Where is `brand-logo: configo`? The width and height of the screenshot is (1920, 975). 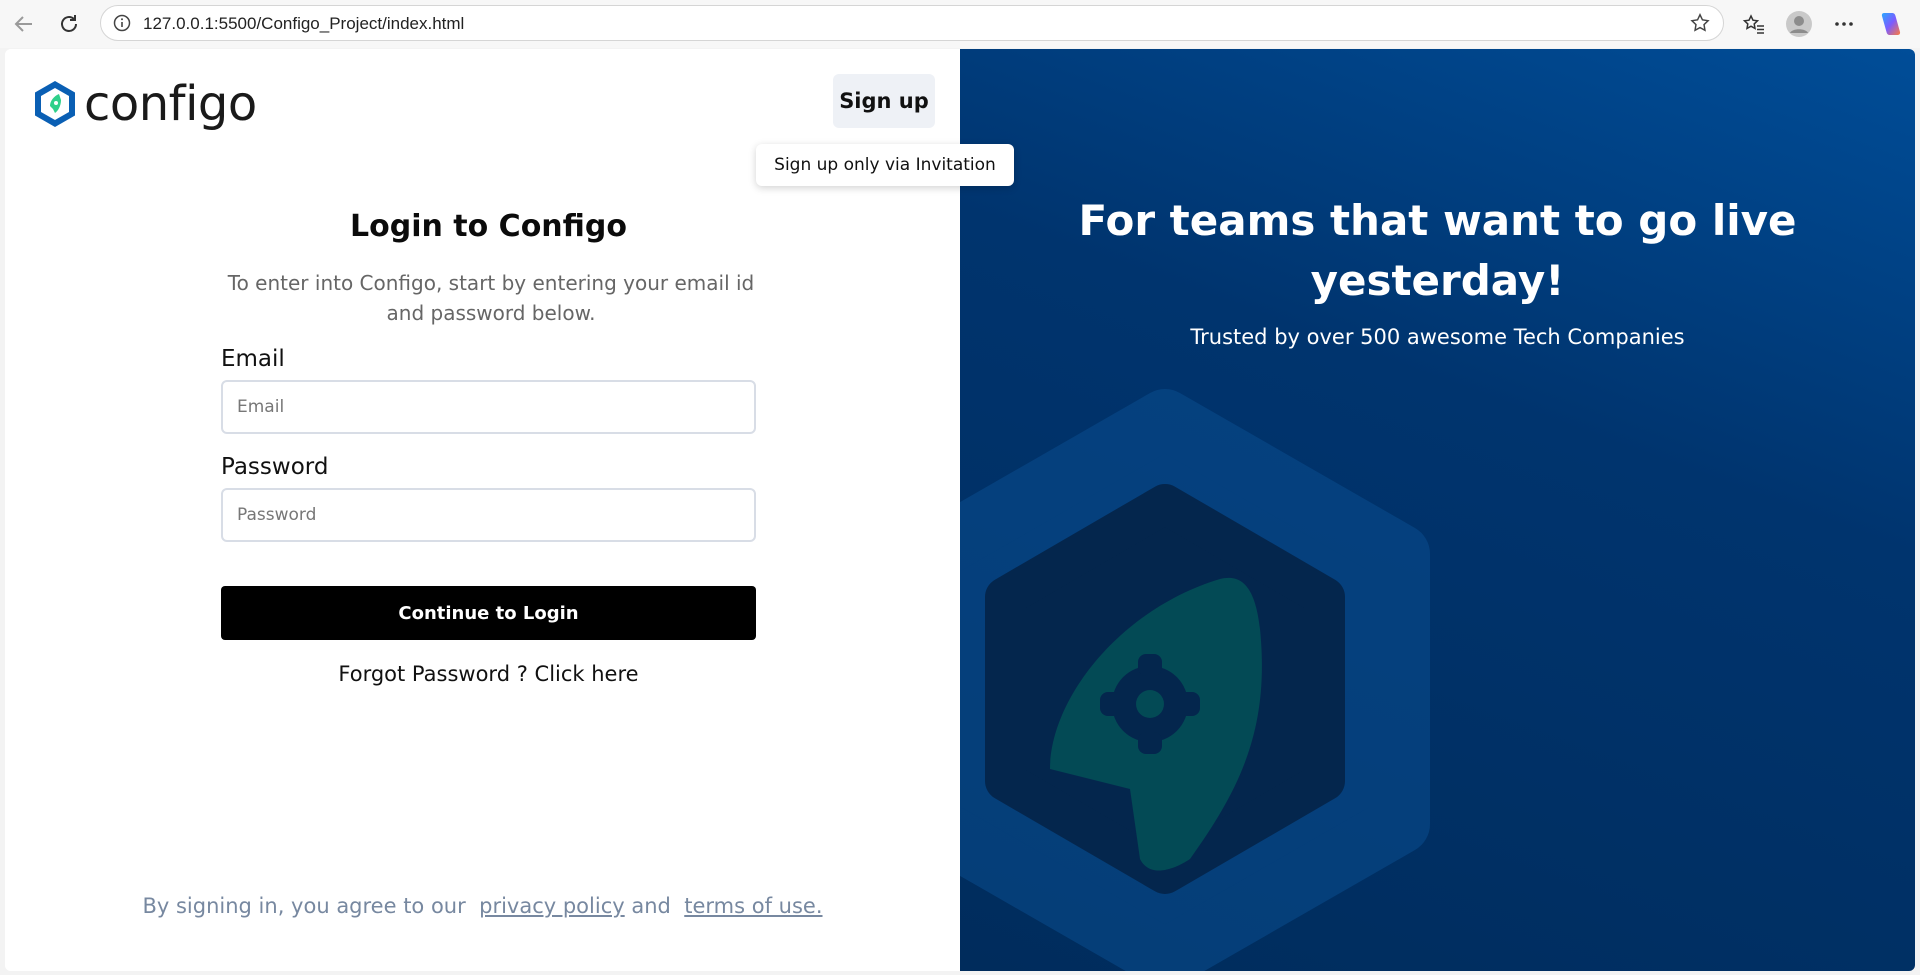
brand-logo: configo is located at coordinates (144, 104).